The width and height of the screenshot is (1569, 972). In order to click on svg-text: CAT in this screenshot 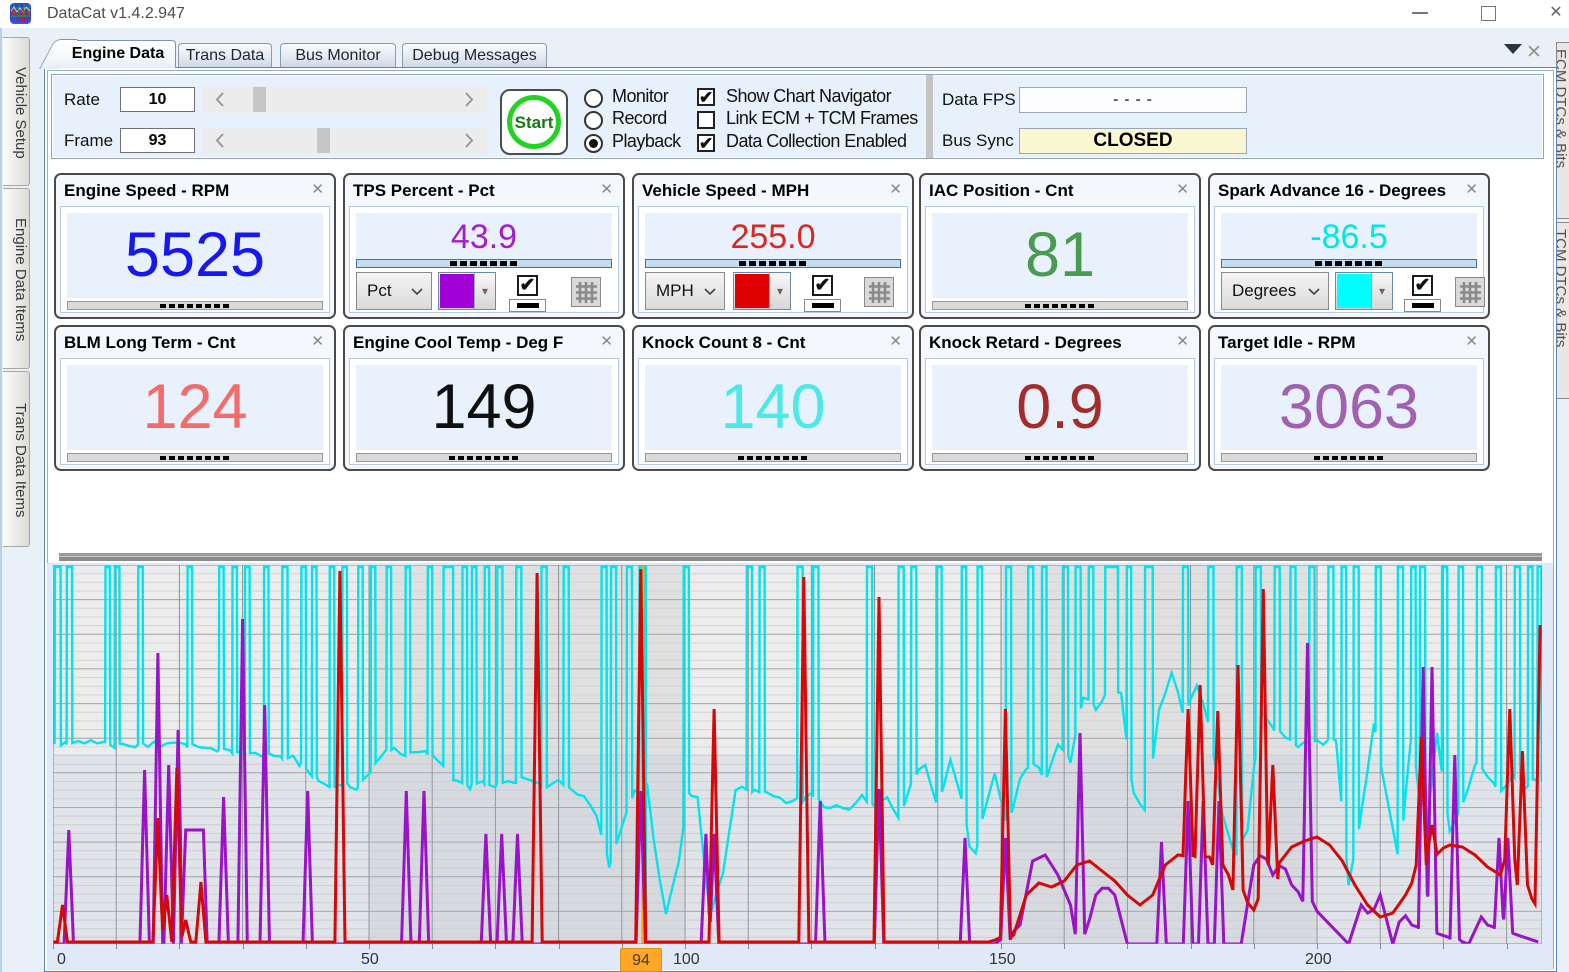, I will do `click(23, 20)`.